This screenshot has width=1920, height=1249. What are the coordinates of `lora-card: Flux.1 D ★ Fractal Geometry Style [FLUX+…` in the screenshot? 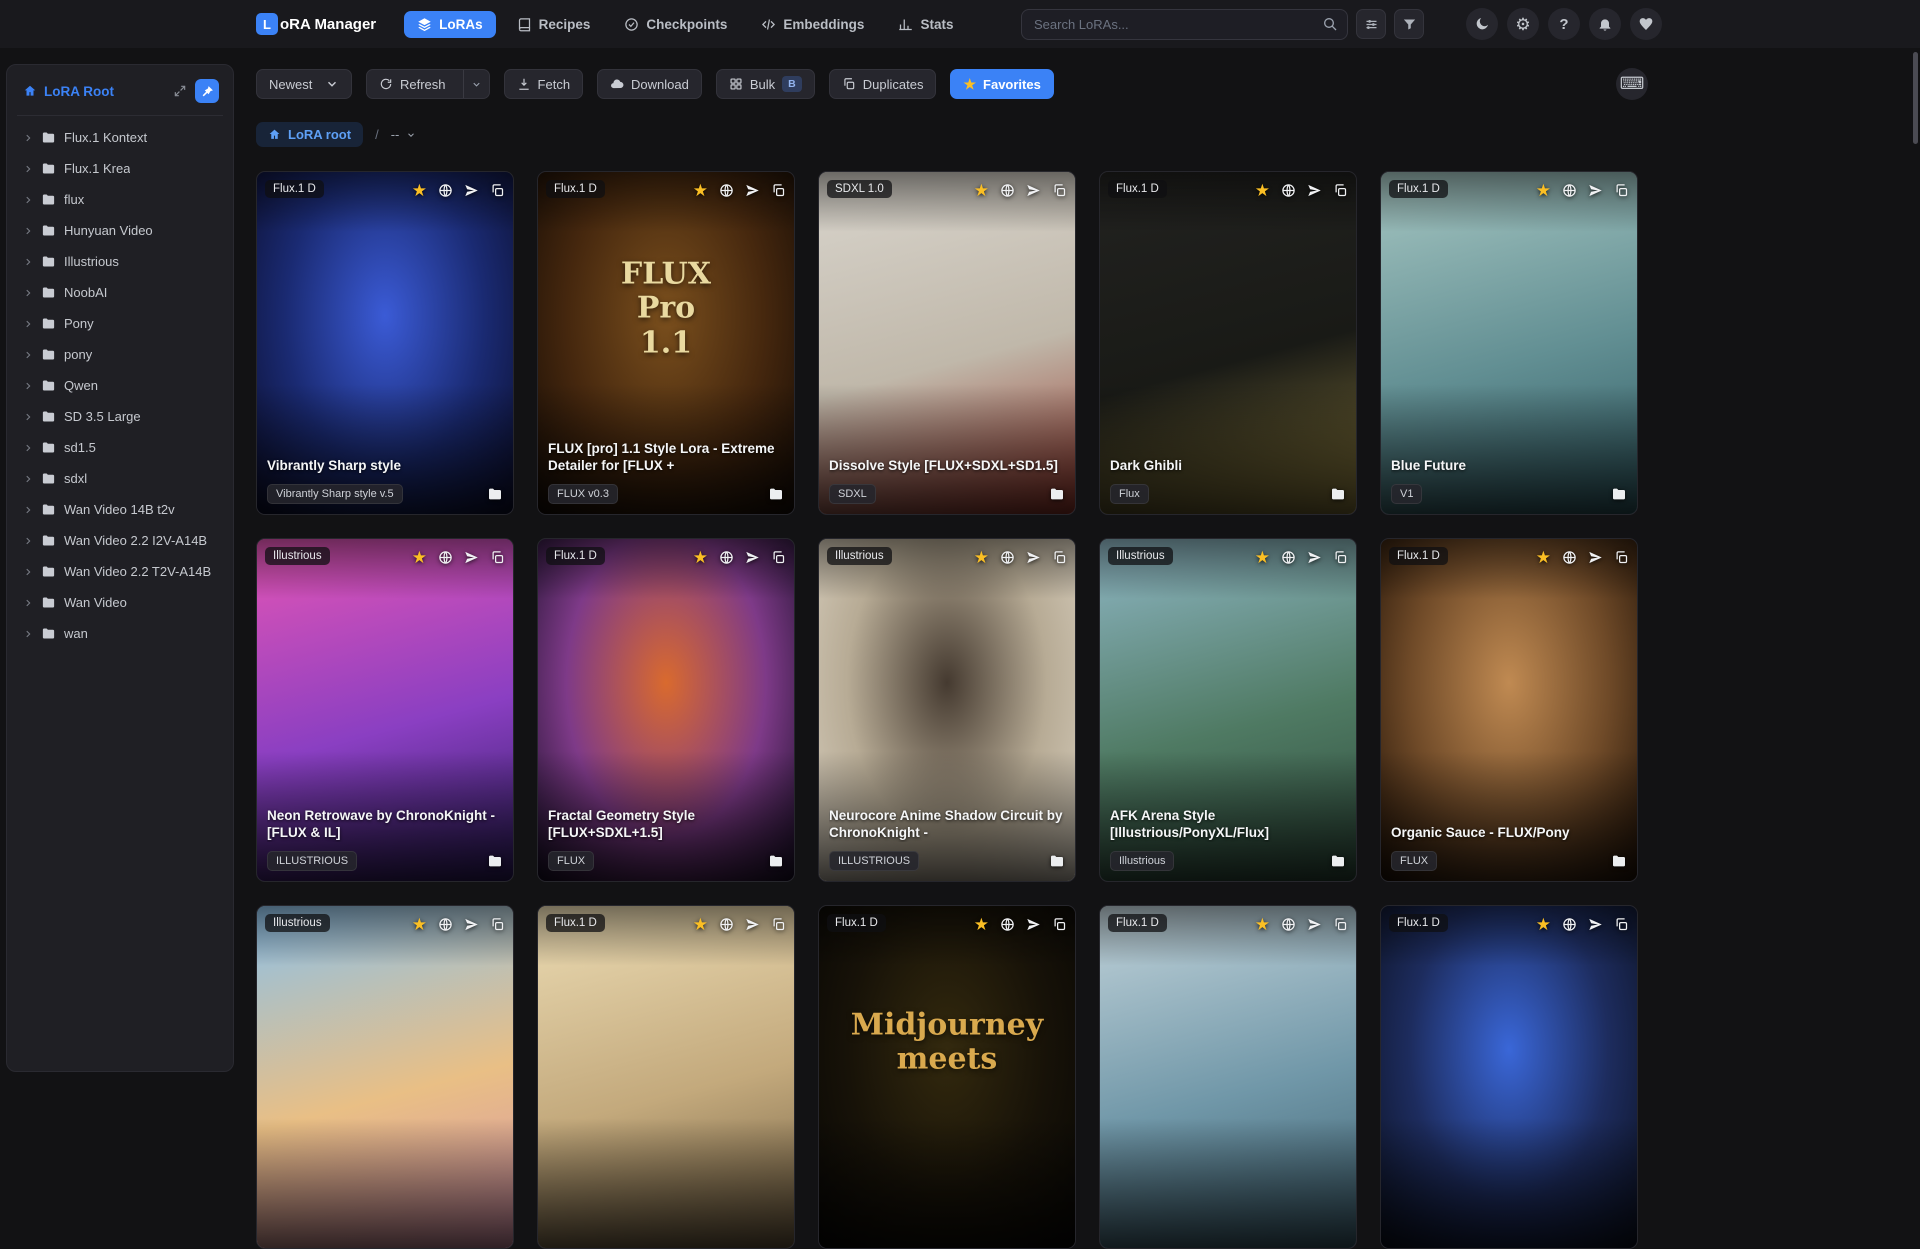 It's located at (666, 710).